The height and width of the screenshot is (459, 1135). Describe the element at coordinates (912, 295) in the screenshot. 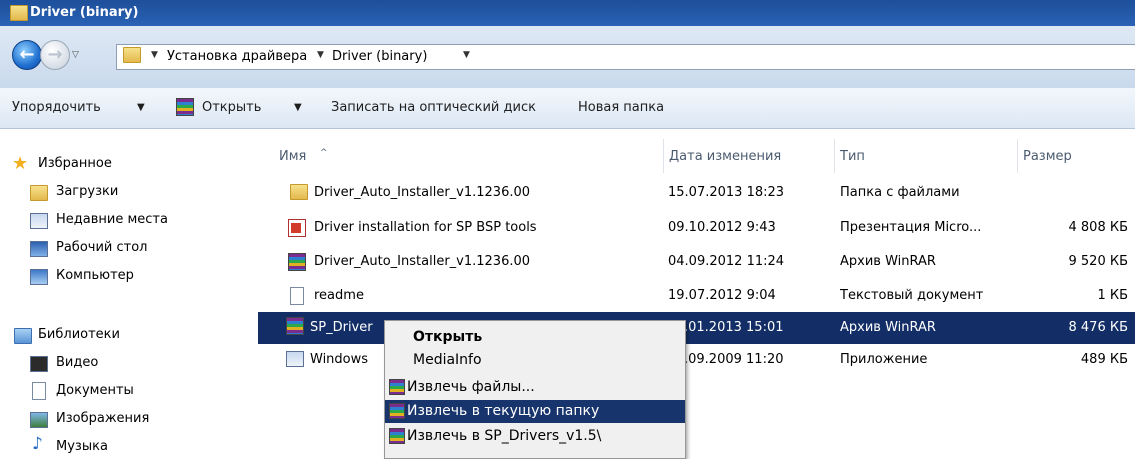

I see `file-type: Текстовый документ` at that location.